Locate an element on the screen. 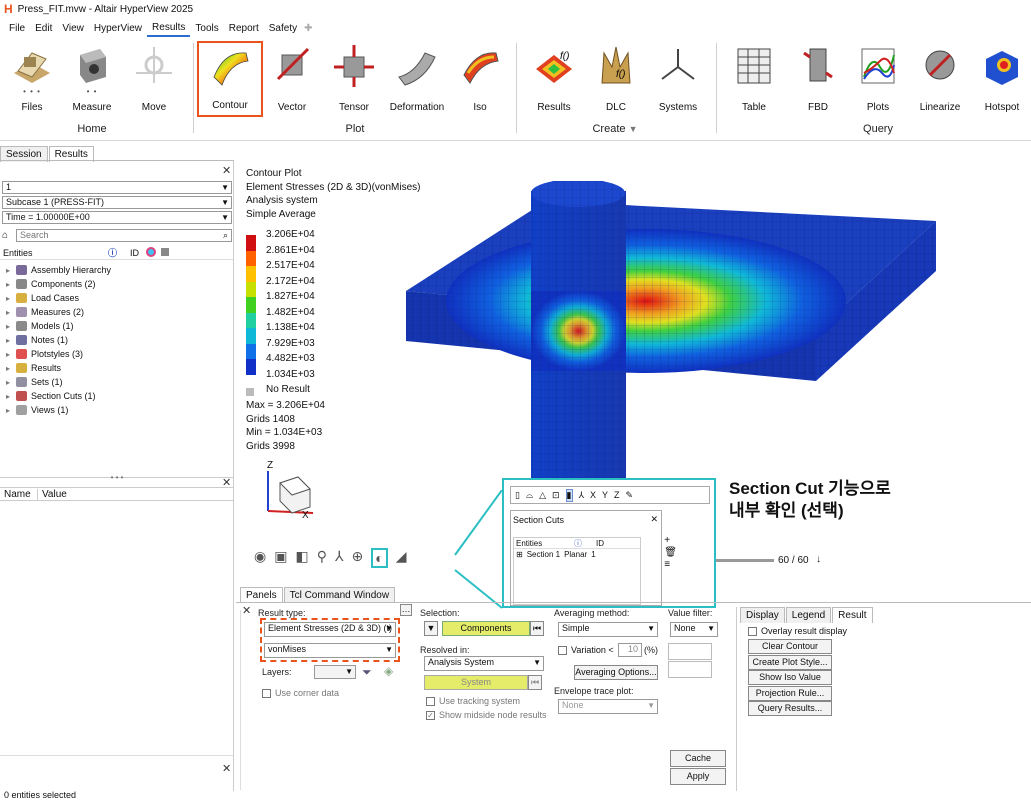 This screenshot has height=802, width=1031. fbd-button: FBD is located at coordinates (818, 79).